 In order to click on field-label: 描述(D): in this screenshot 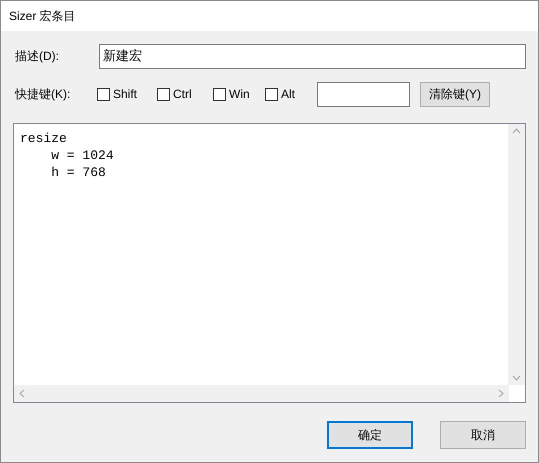, I will do `click(37, 56)`.